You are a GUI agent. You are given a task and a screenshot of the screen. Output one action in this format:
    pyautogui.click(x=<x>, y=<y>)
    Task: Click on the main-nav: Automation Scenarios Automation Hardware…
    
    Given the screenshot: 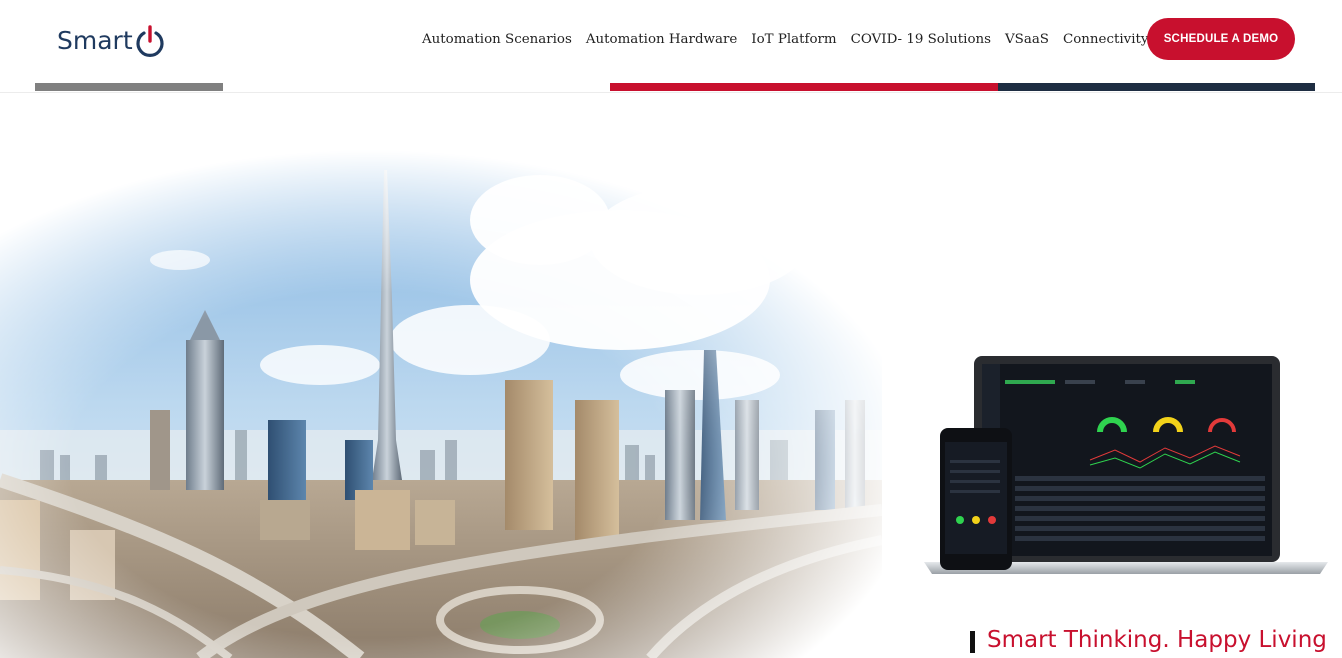 What is the action you would take?
    pyautogui.click(x=785, y=40)
    